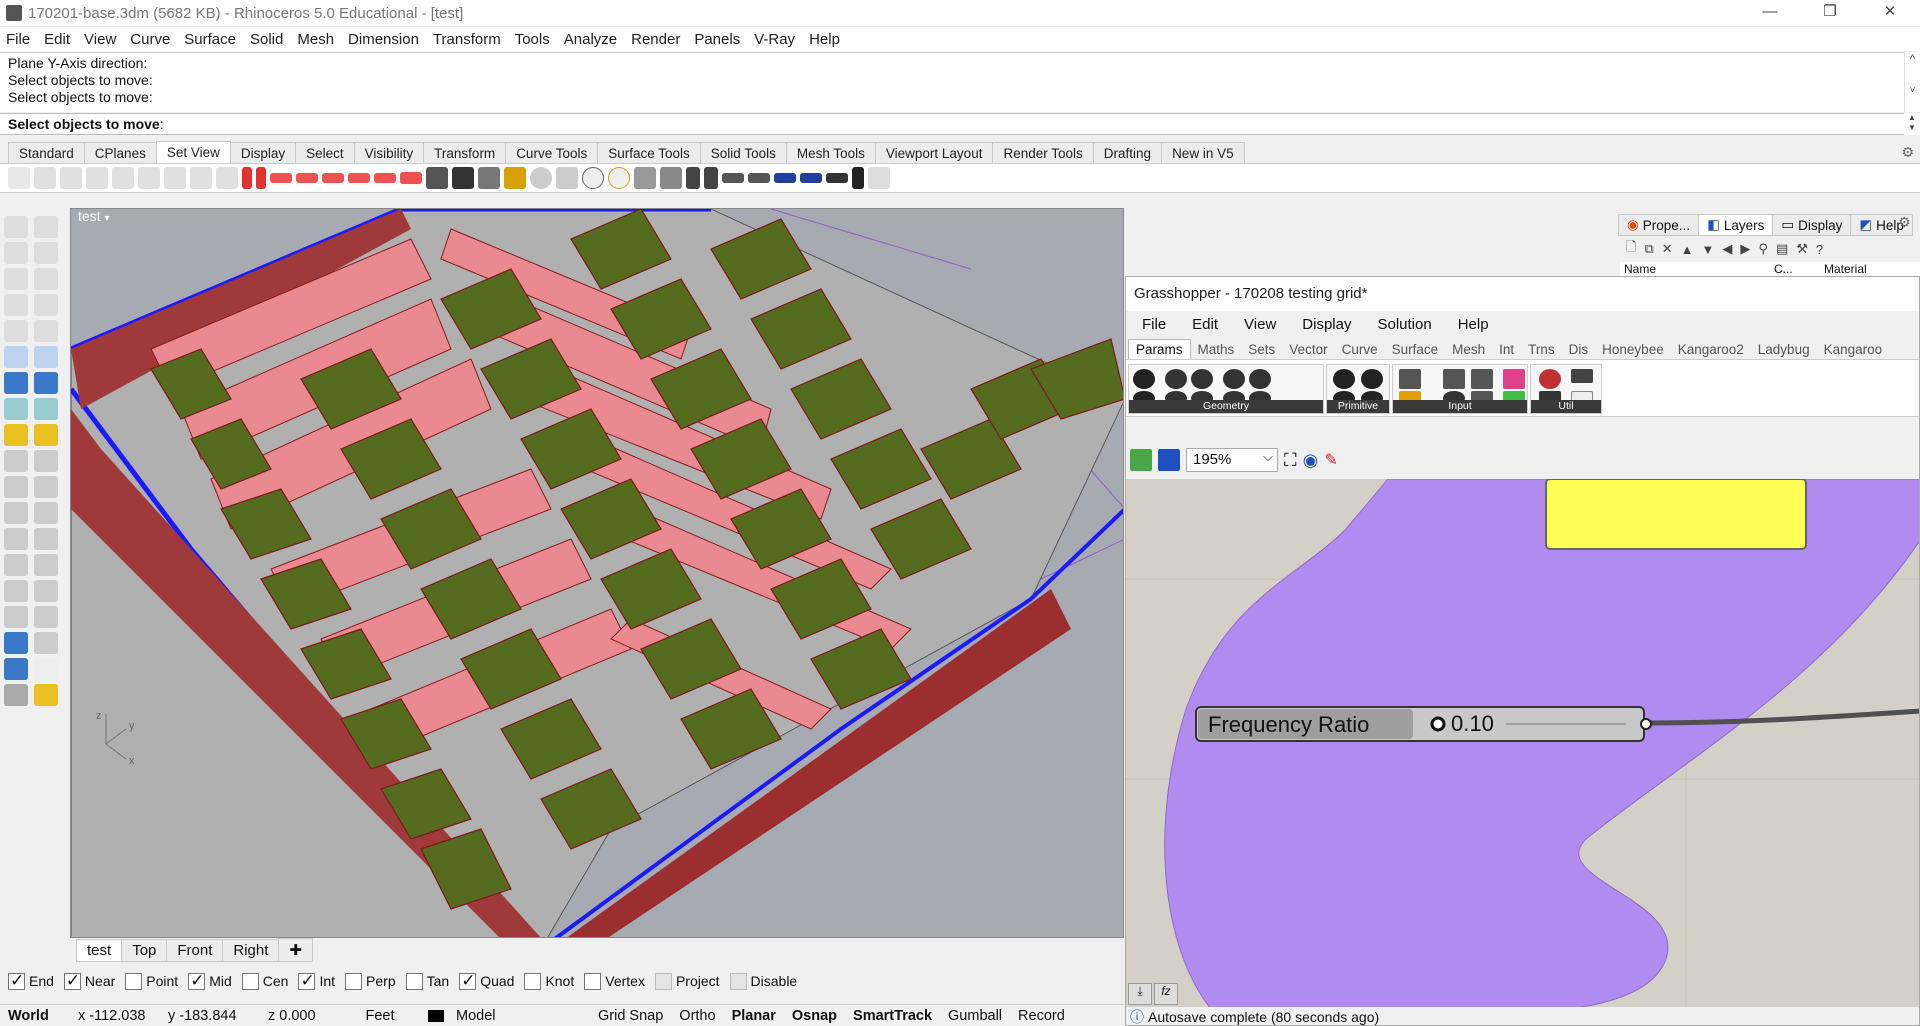 The height and width of the screenshot is (1026, 1920). I want to click on curve-param-icon, so click(1234, 379).